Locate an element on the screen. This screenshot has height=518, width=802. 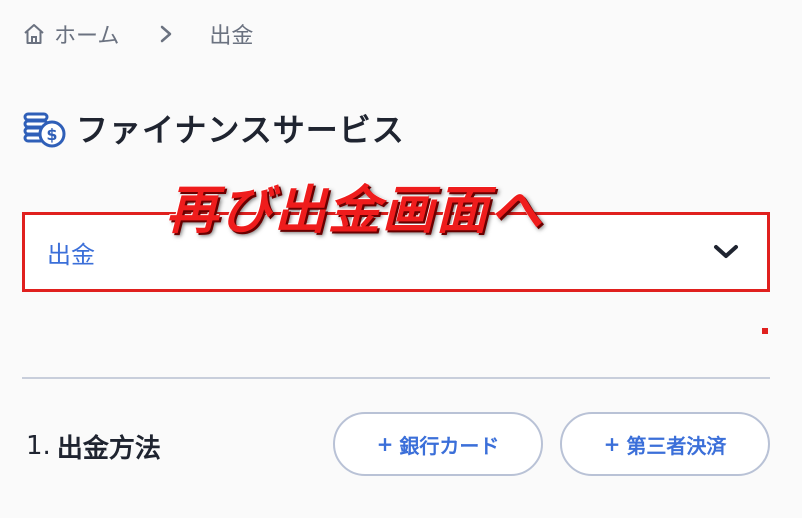
step-number: 1. is located at coordinates (38, 446).